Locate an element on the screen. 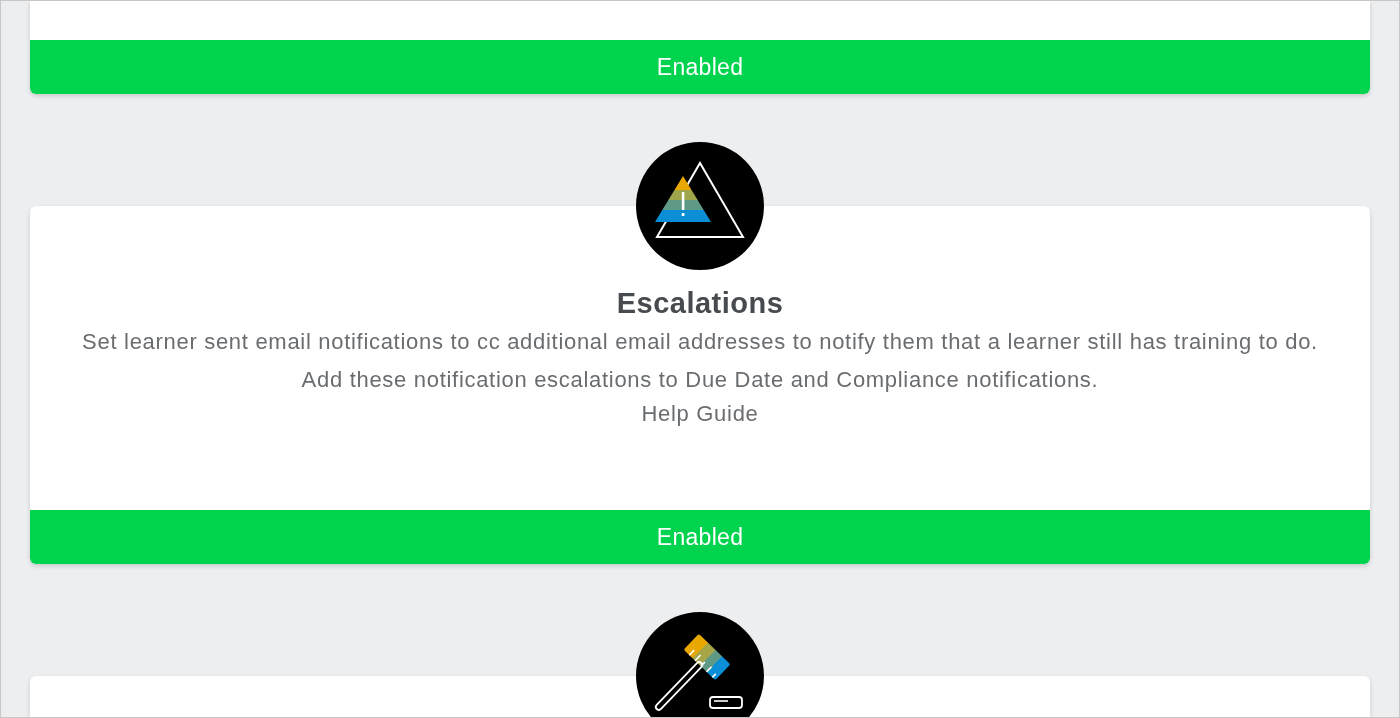 This screenshot has height=718, width=1400. card-description: Add these notification escalations to Due Date and Compliance notifications. is located at coordinates (700, 380).